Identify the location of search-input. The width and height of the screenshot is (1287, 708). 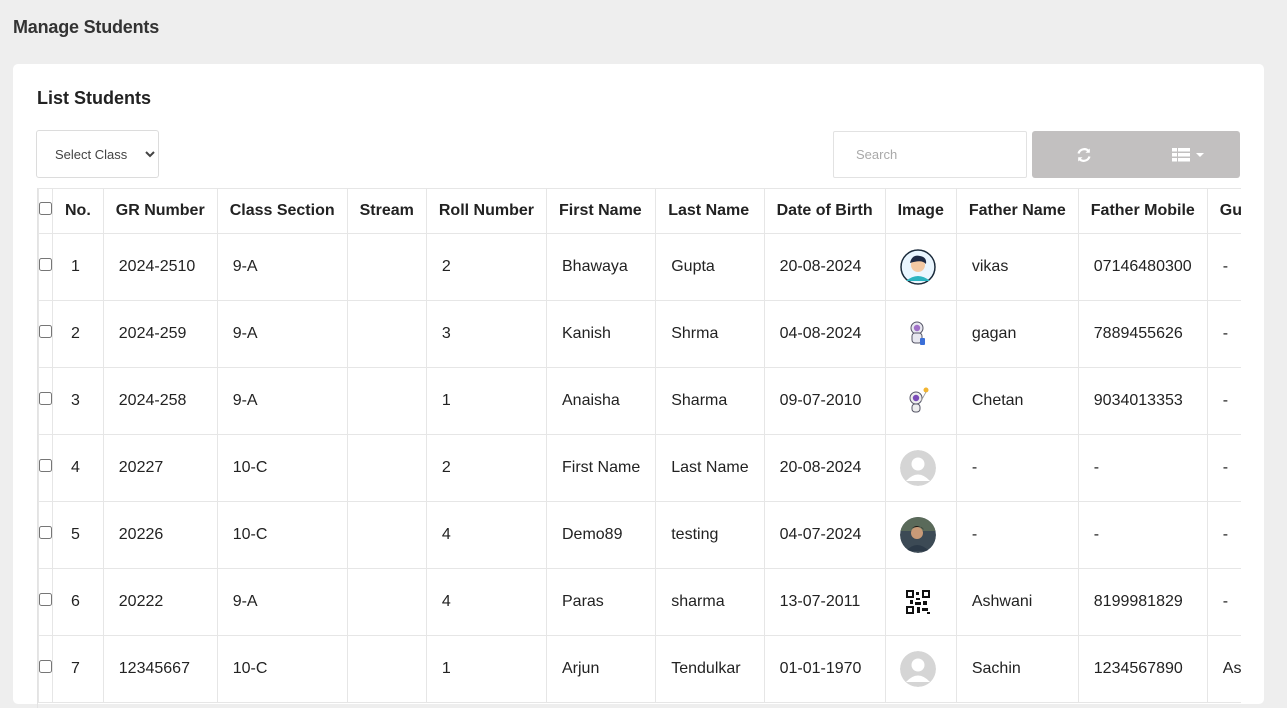
(930, 154).